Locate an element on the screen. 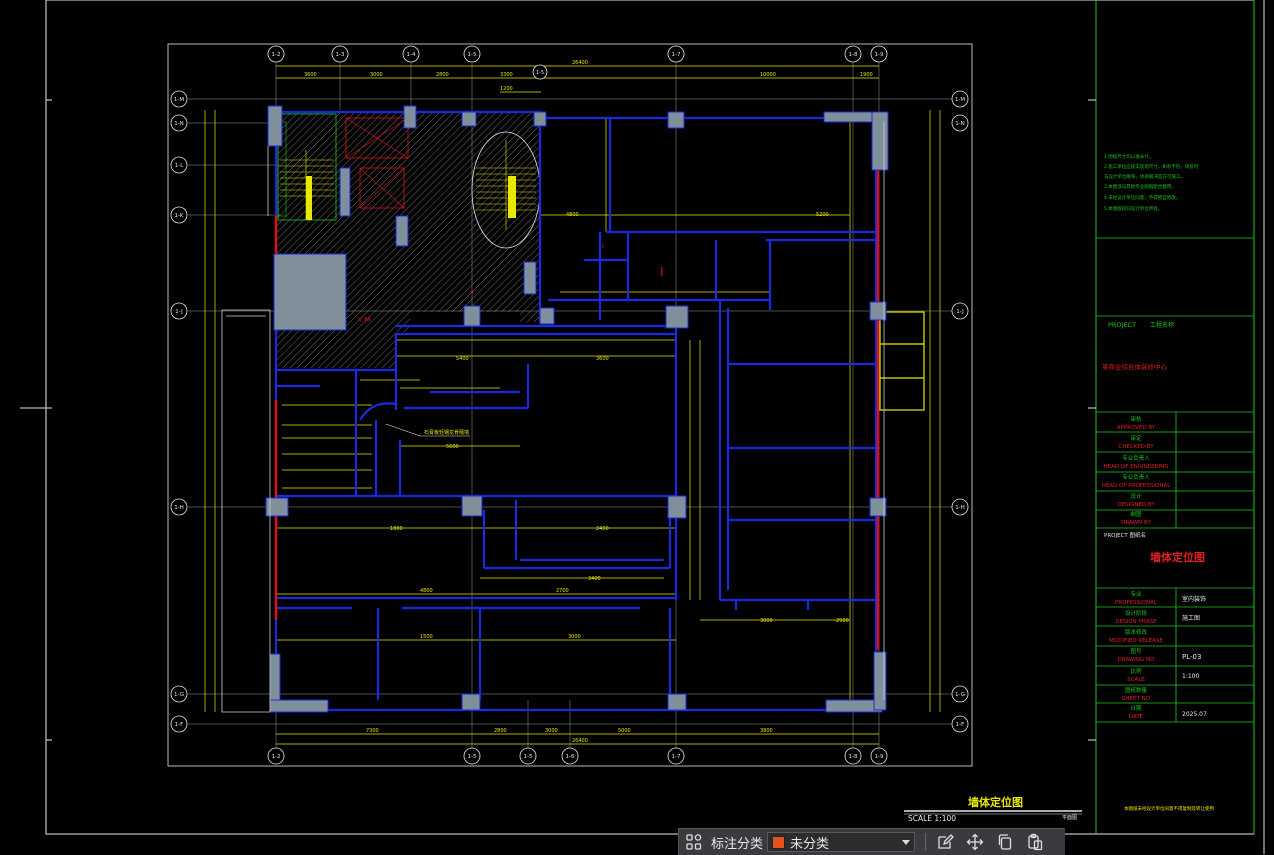 The image size is (1274, 855). svg-text: 1500 is located at coordinates (426, 637).